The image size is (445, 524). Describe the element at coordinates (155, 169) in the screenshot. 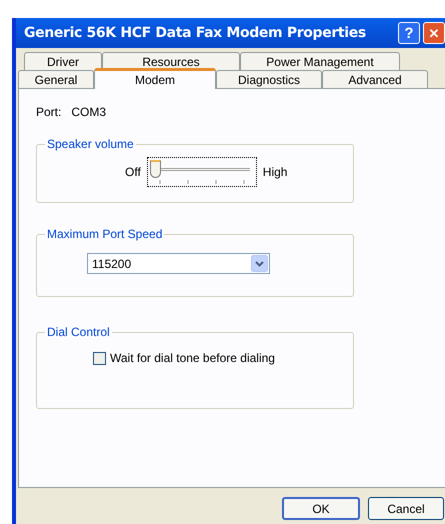

I see `slider-thumb` at that location.